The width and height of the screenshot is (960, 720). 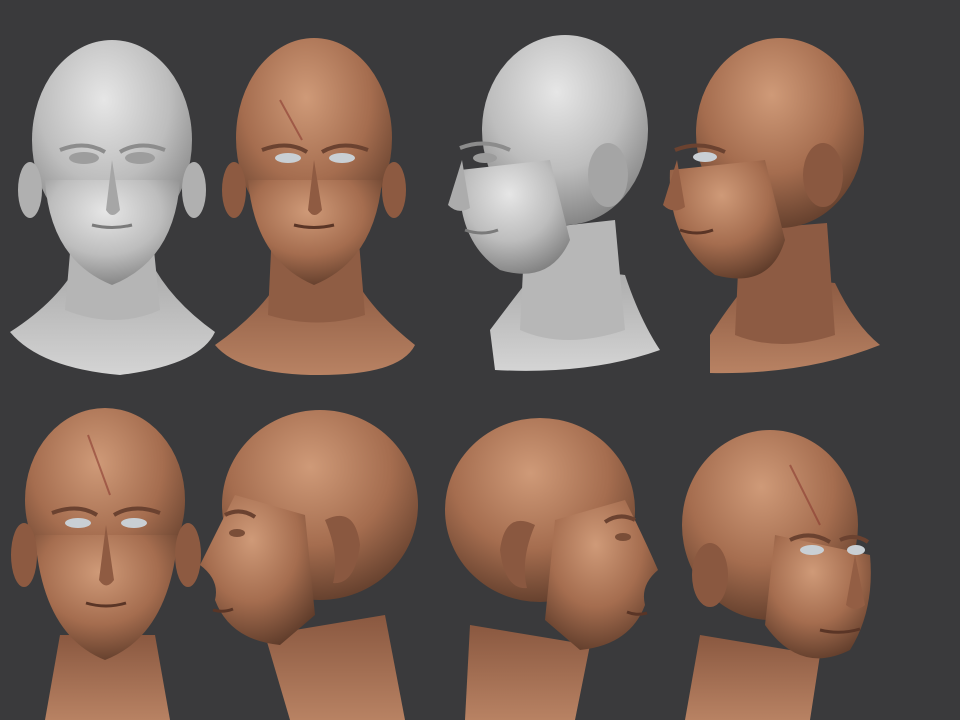 What do you see at coordinates (317, 205) in the screenshot?
I see `head-front-skin` at bounding box center [317, 205].